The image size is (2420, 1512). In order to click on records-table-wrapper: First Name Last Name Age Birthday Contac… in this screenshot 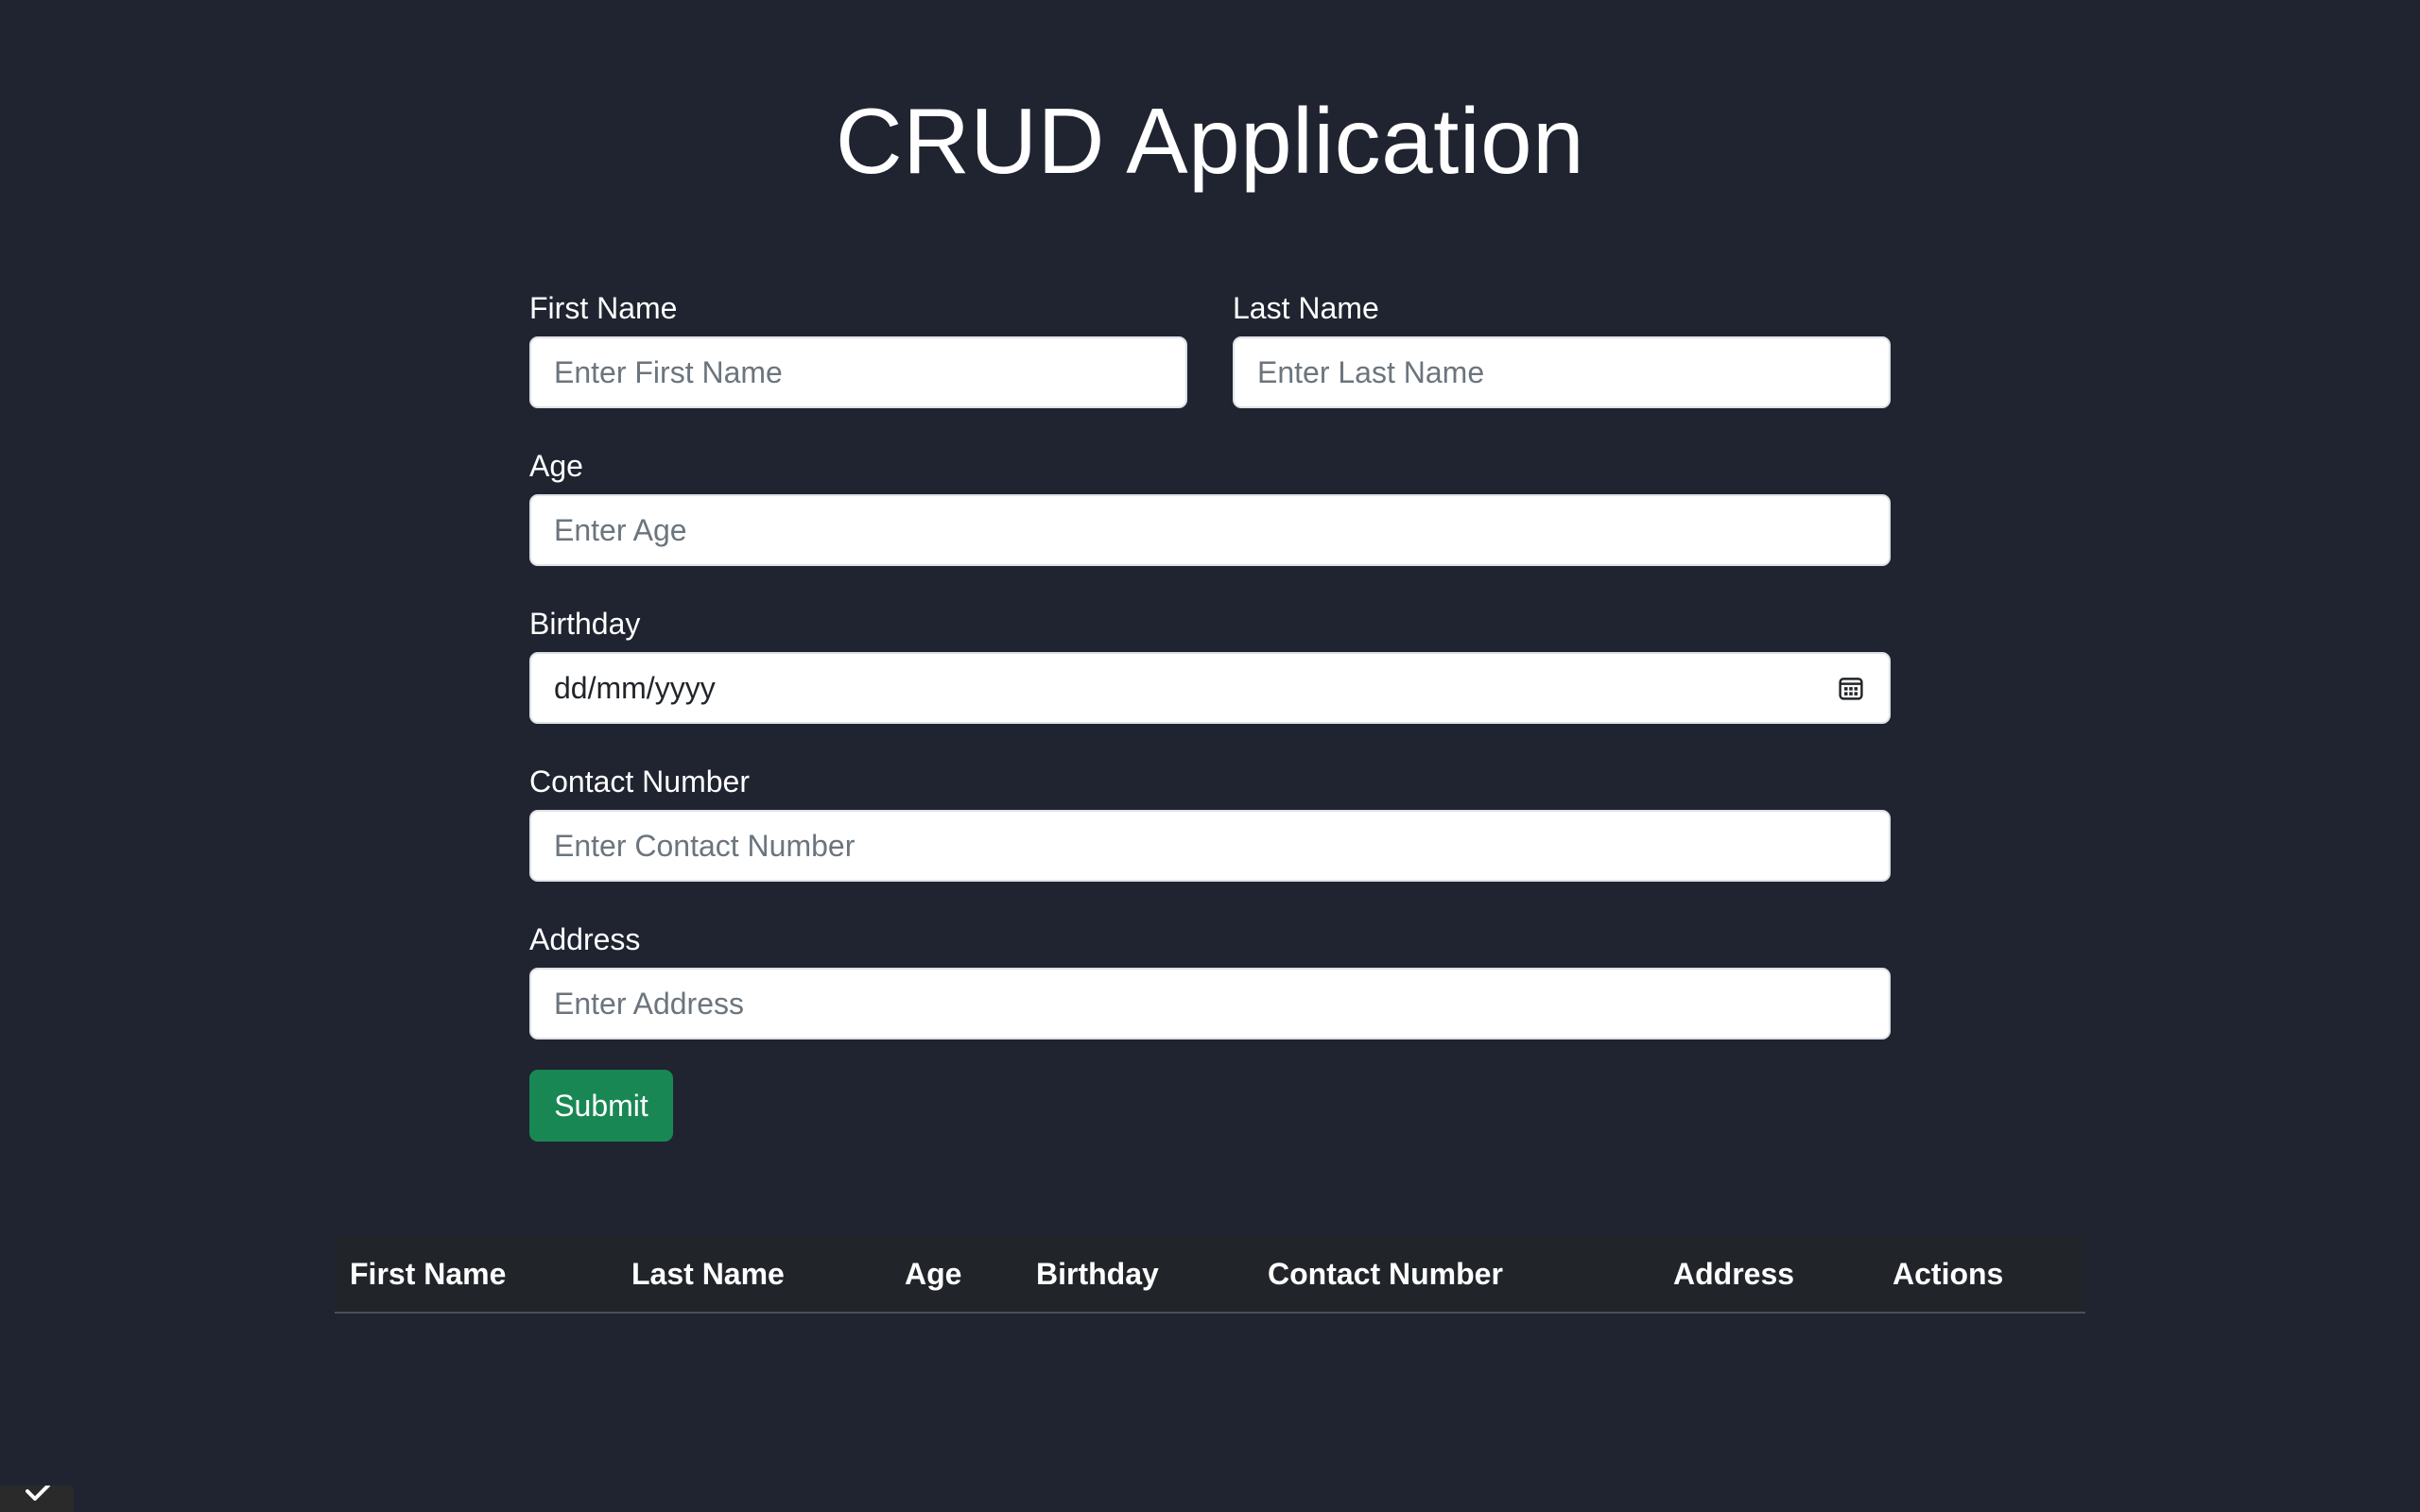, I will do `click(1210, 1275)`.